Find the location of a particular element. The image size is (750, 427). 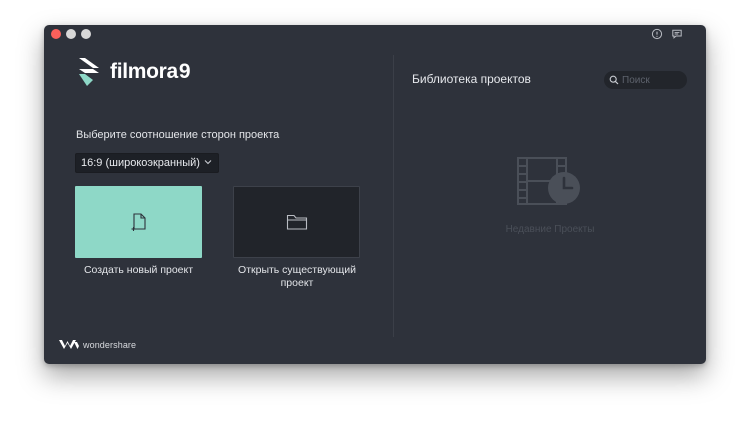

panel-divider is located at coordinates (393, 196).